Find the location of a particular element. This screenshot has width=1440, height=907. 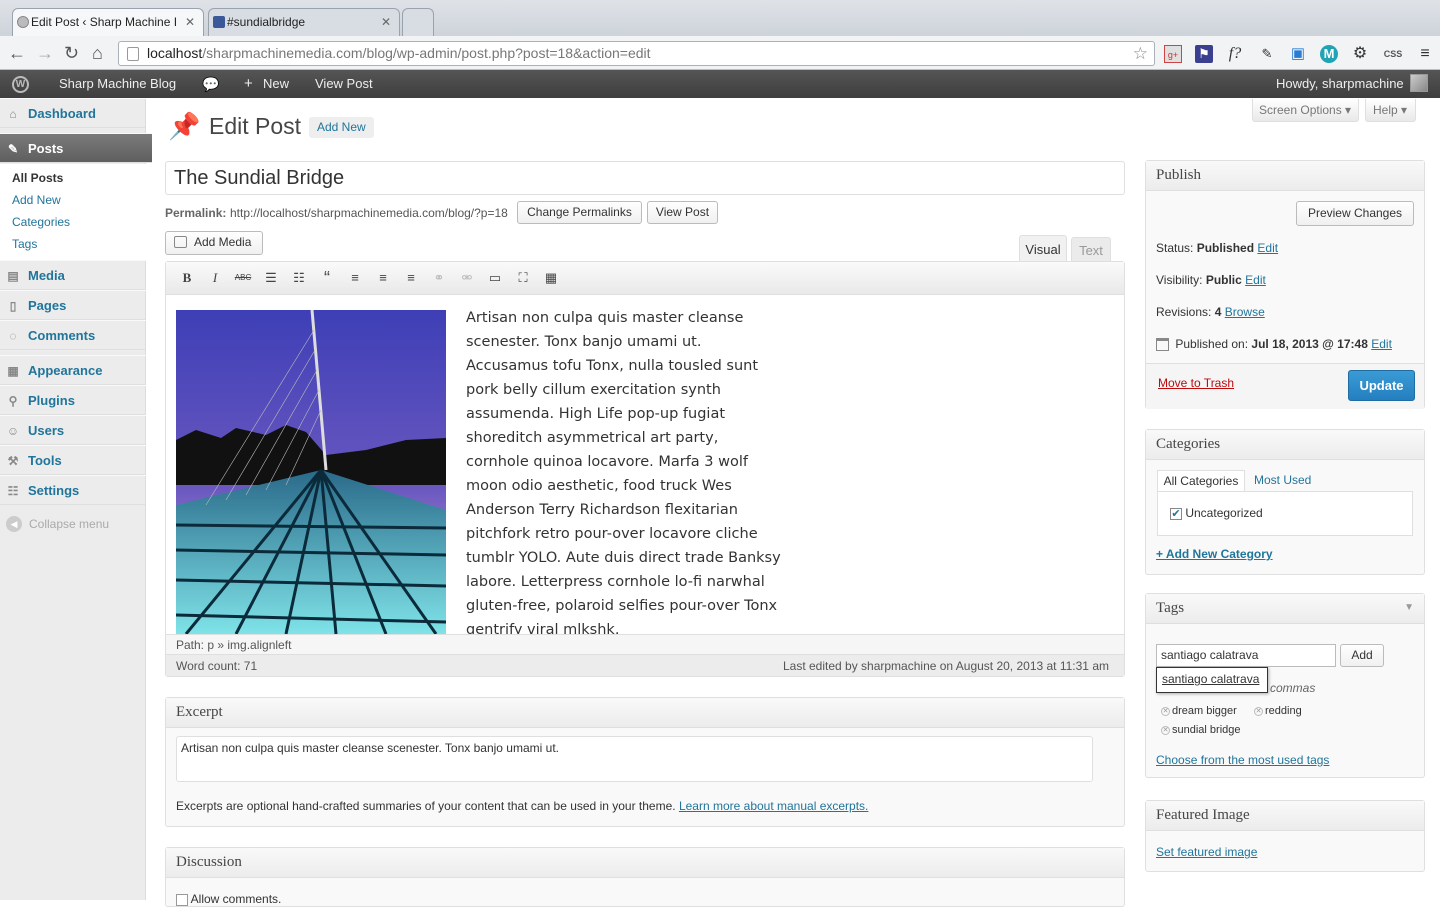

frame-extension-icon: ▣ is located at coordinates (1298, 54).